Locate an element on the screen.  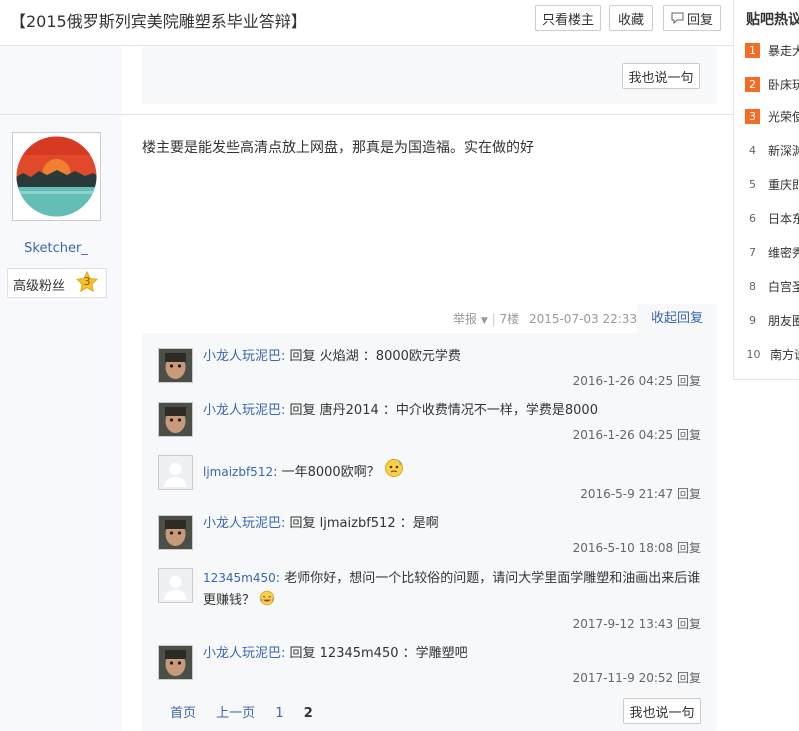
hot-rank: 10 is located at coordinates (753, 354).